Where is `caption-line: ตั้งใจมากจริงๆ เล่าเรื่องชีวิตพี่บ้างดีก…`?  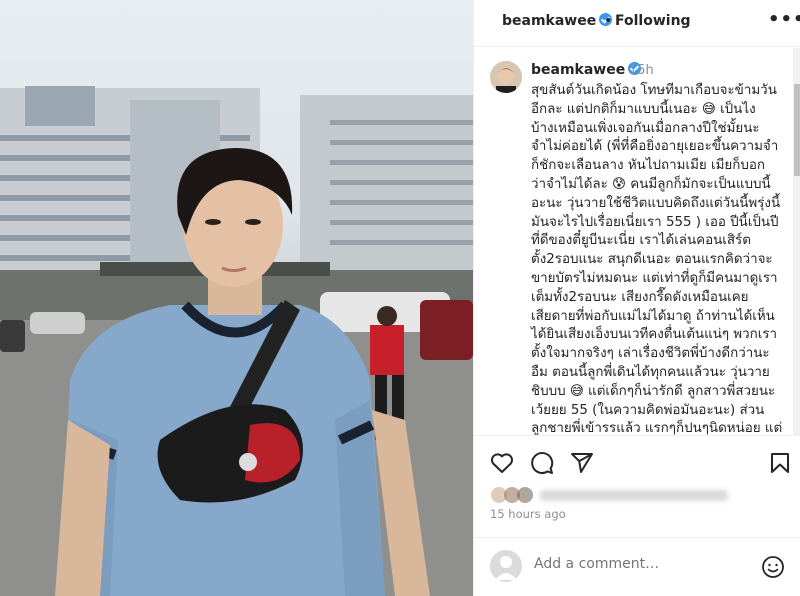 caption-line: ตั้งใจมากจริงๆ เล่าเรื่องชีวิตพี่บ้างดีก… is located at coordinates (650, 354).